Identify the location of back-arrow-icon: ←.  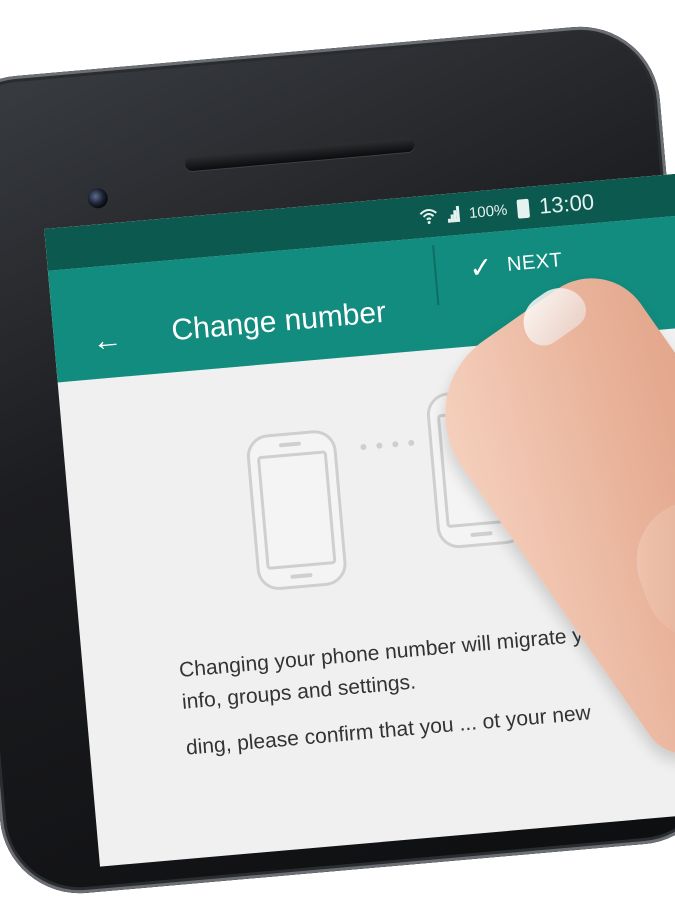
(107, 341).